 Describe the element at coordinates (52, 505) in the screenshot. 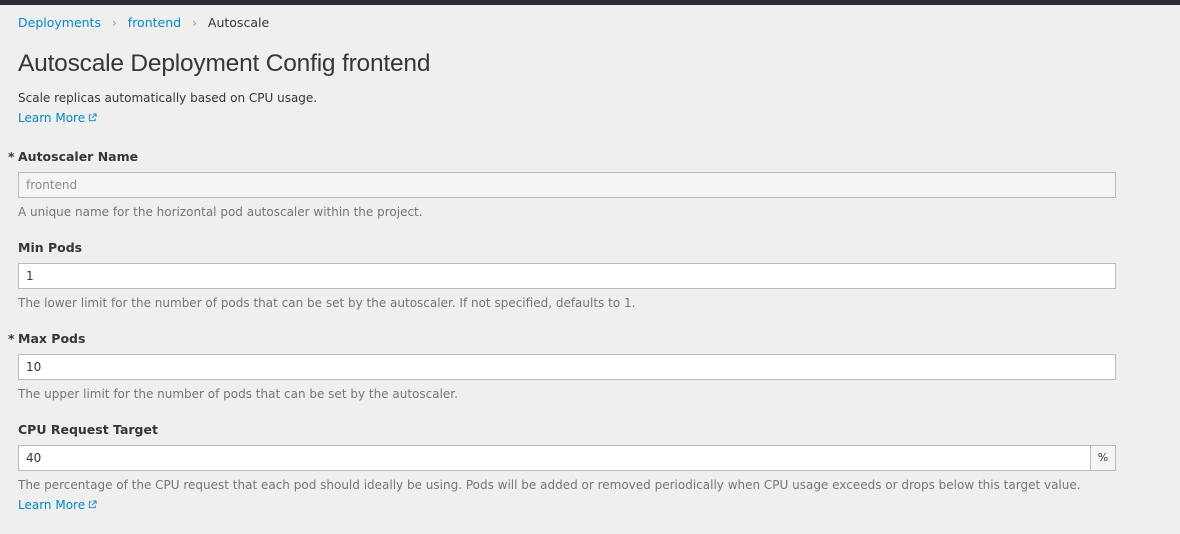

I see `cpu-learn-more-label: Learn More` at that location.